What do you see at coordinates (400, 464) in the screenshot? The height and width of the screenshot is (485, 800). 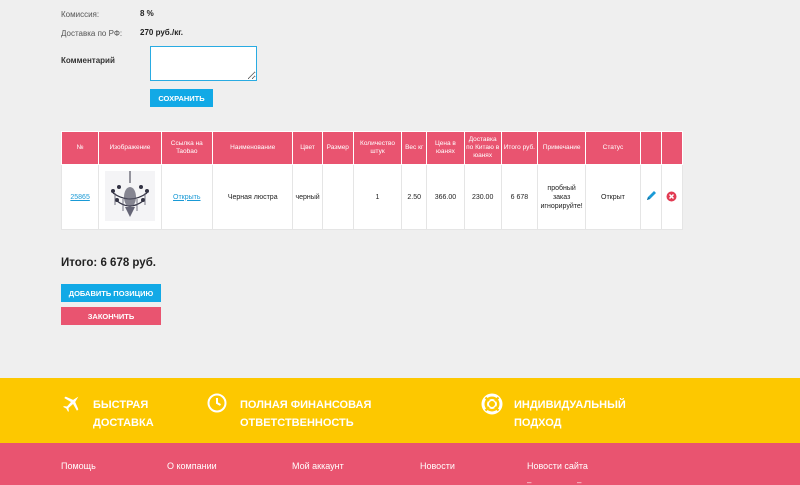 I see `footer` at bounding box center [400, 464].